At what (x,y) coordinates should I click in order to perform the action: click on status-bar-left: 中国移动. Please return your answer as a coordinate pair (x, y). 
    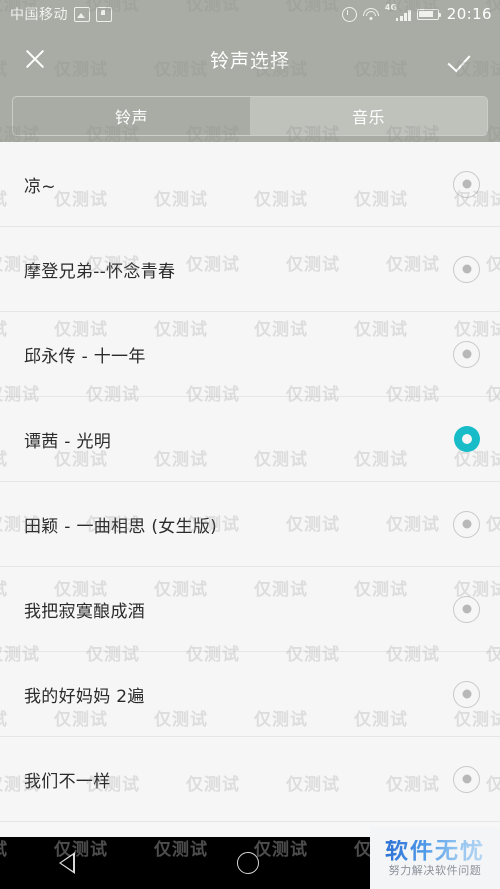
    Looking at the image, I should click on (61, 14).